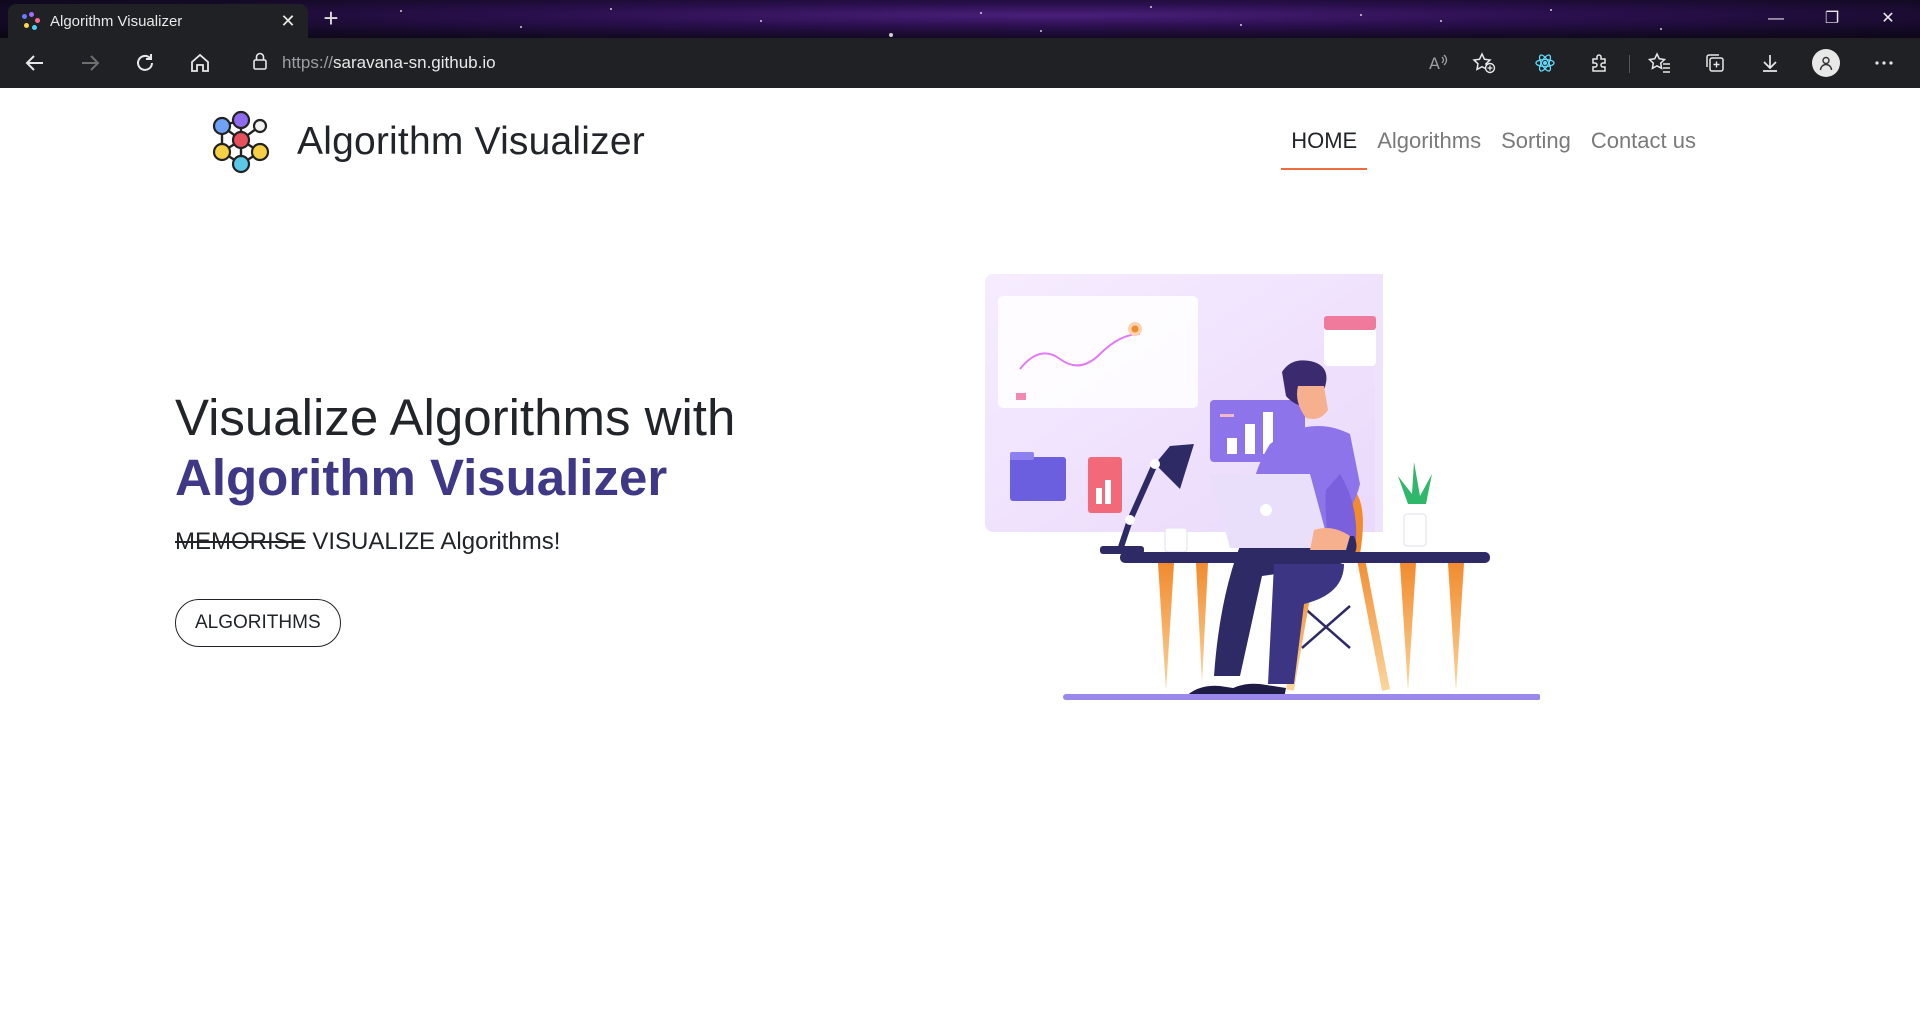 This screenshot has width=1920, height=1020. I want to click on favorites-icon, so click(1660, 63).